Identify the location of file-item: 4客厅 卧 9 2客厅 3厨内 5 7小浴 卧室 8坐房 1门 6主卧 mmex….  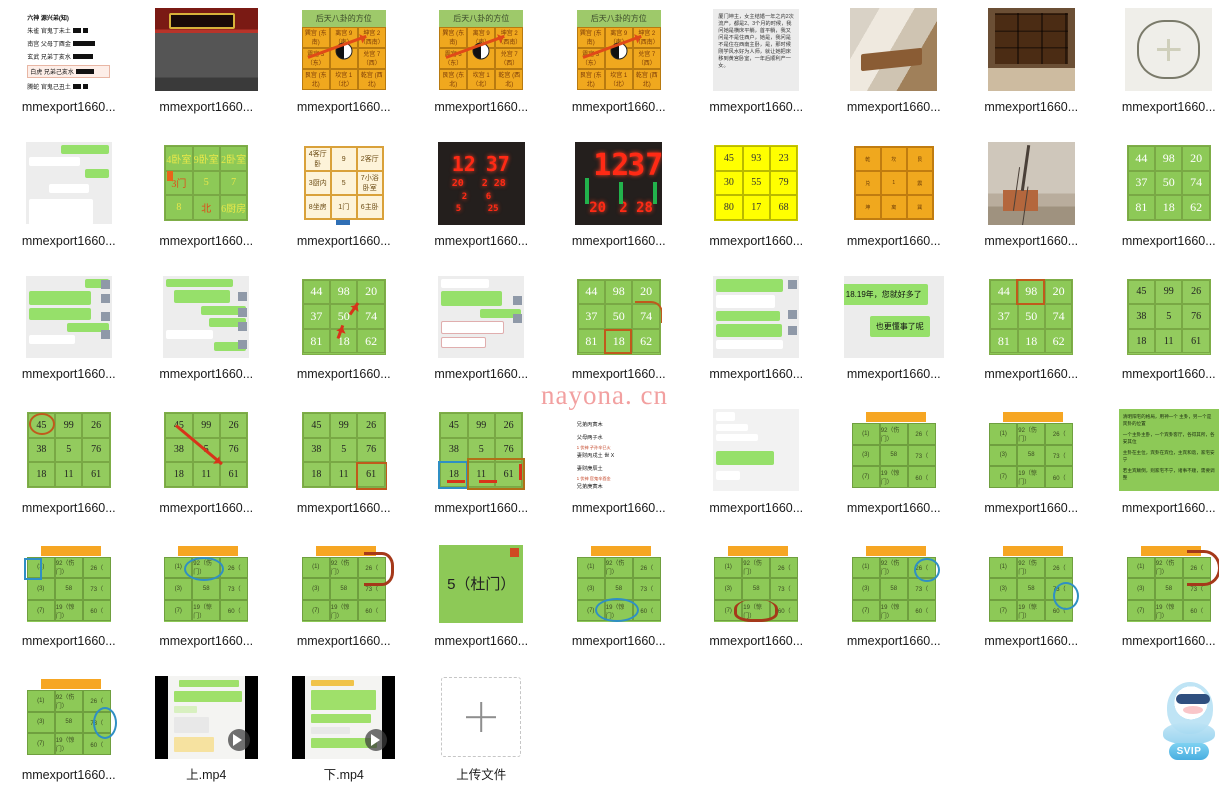
(344, 205).